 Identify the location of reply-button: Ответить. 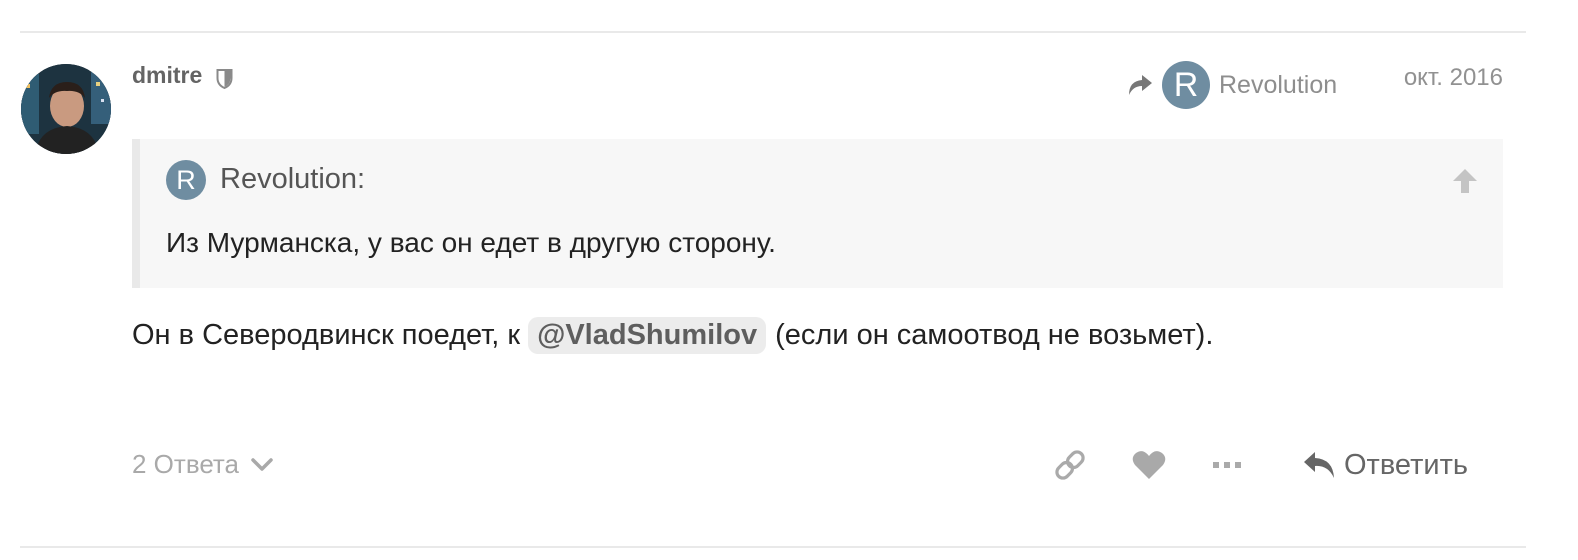
(1385, 465).